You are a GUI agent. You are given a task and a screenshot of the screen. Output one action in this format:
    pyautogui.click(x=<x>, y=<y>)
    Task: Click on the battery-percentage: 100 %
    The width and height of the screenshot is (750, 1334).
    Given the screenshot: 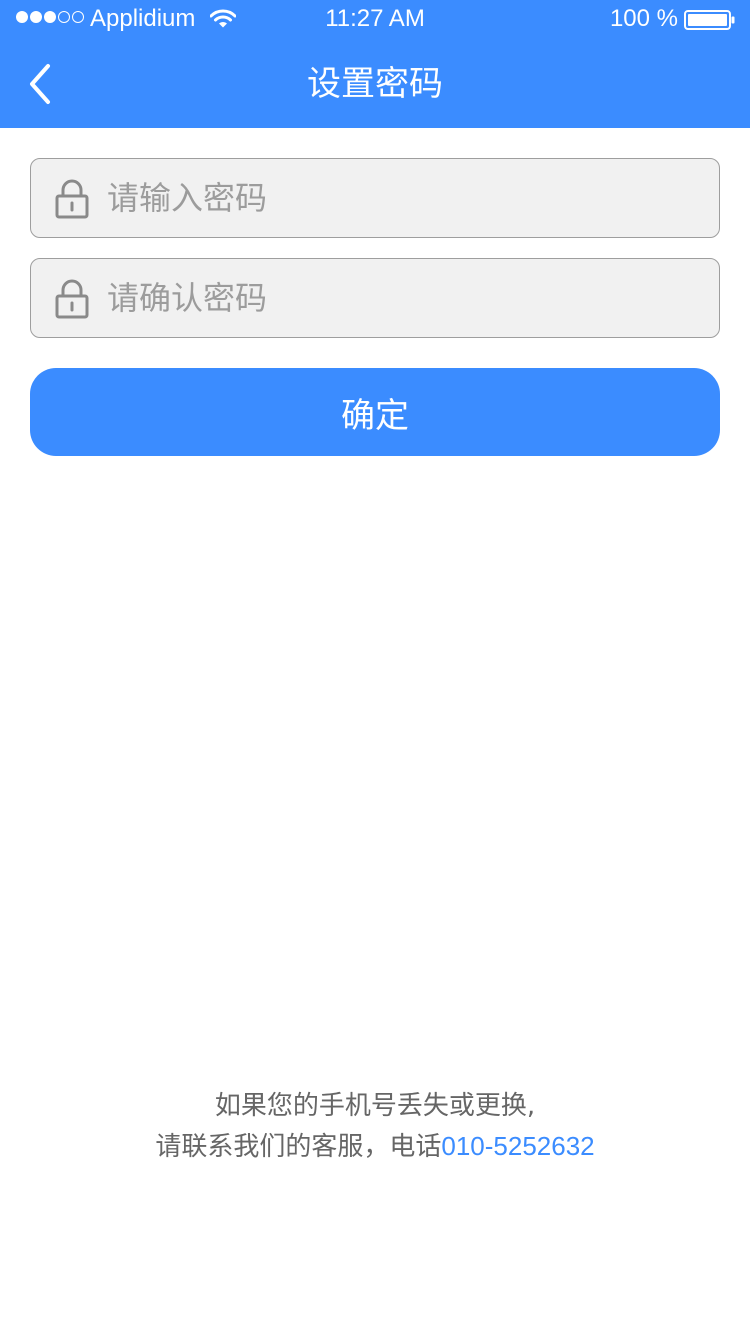 What is the action you would take?
    pyautogui.click(x=643, y=18)
    